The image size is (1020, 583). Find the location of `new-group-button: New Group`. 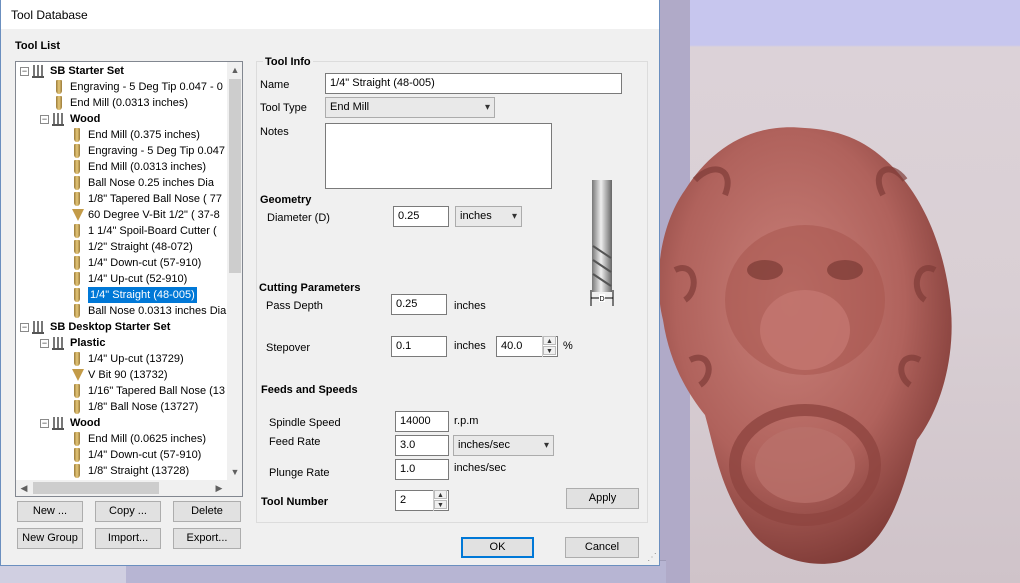

new-group-button: New Group is located at coordinates (50, 538).